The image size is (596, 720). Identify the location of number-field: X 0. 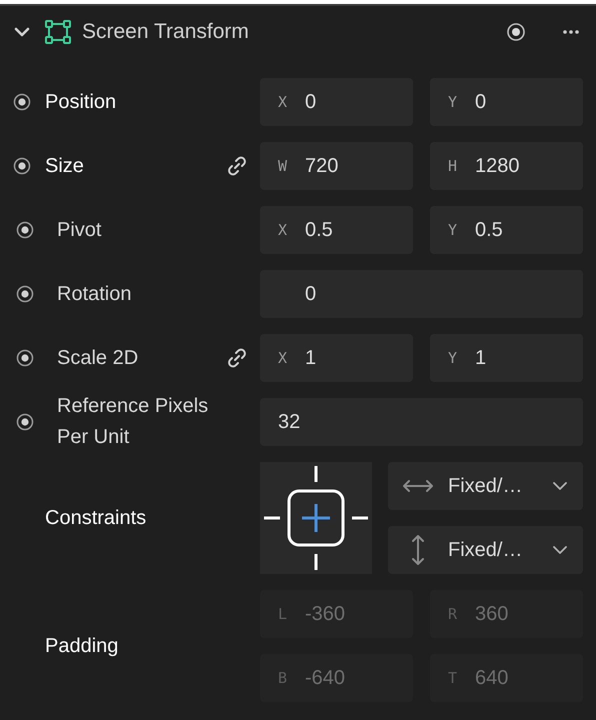
(336, 102).